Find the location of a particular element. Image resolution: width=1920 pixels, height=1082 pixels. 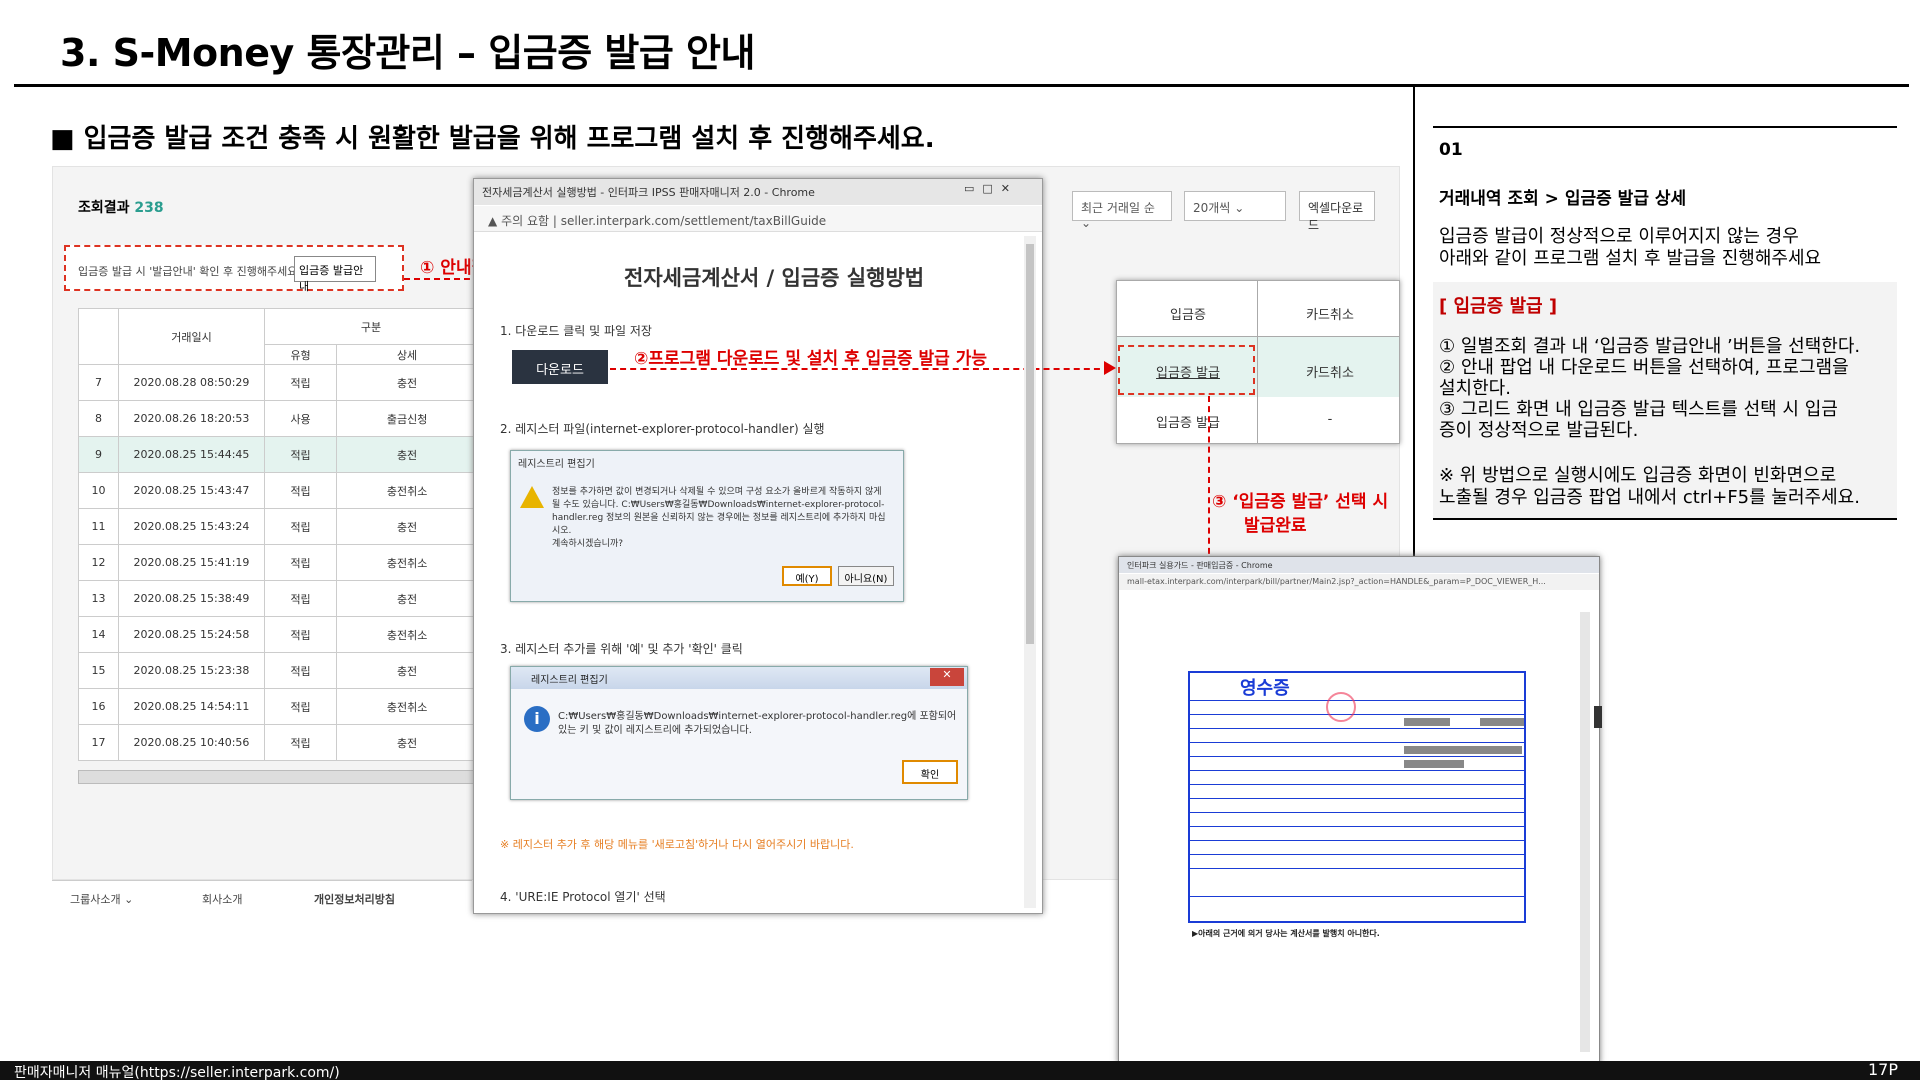

dialog-yes-button: 예(Y) is located at coordinates (807, 576).